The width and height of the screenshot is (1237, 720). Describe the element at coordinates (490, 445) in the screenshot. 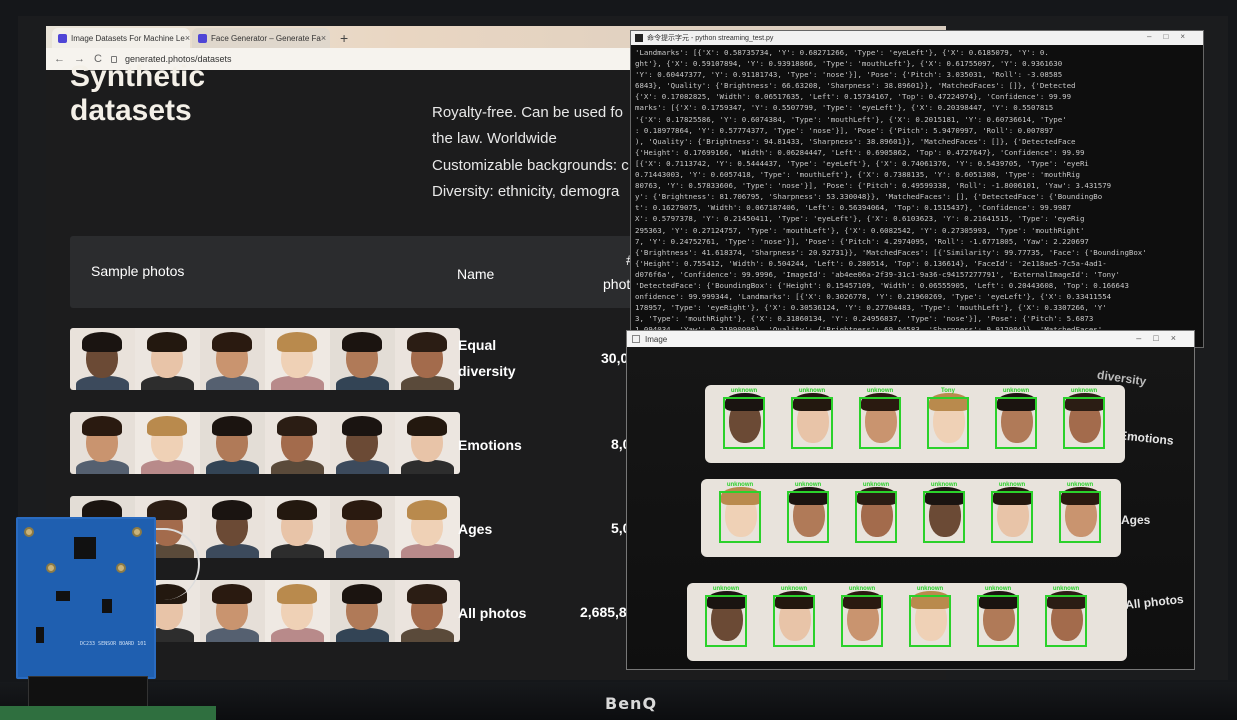

I see `row-name: Emotions` at that location.